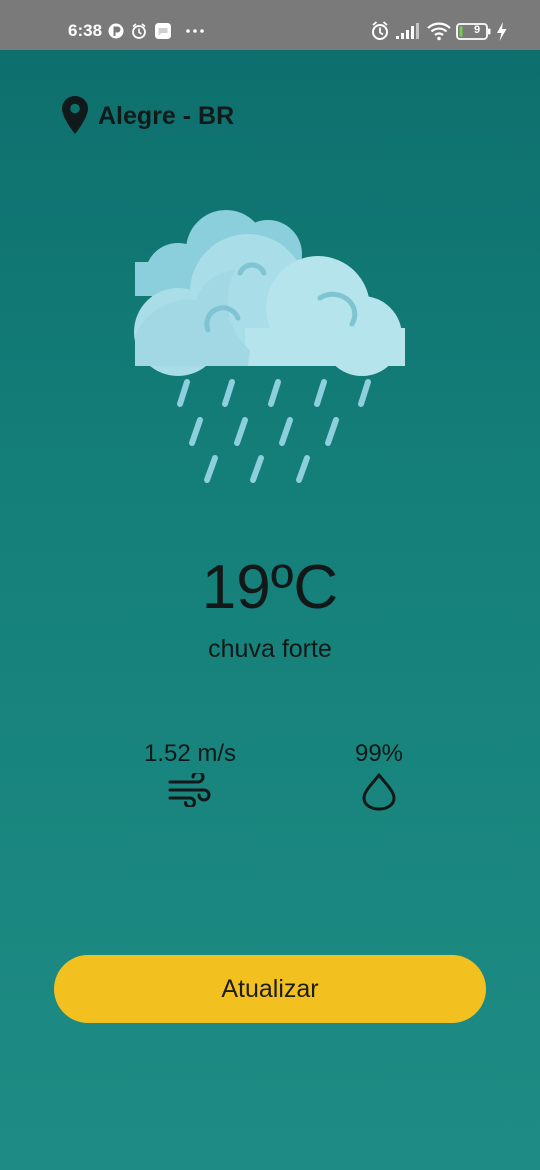 This screenshot has height=1170, width=540. I want to click on humidity-value: 99%, so click(379, 753).